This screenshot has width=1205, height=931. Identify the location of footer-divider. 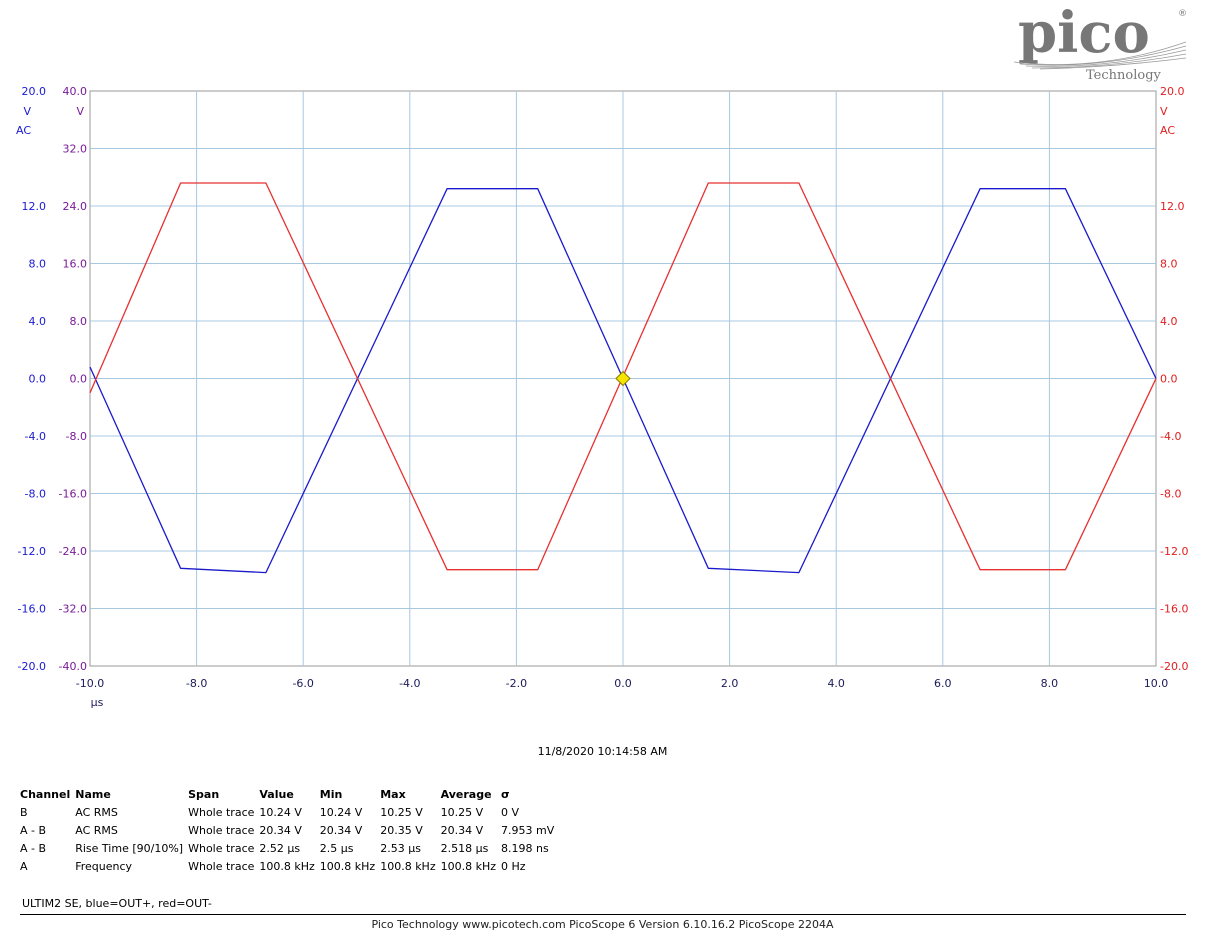
(603, 914).